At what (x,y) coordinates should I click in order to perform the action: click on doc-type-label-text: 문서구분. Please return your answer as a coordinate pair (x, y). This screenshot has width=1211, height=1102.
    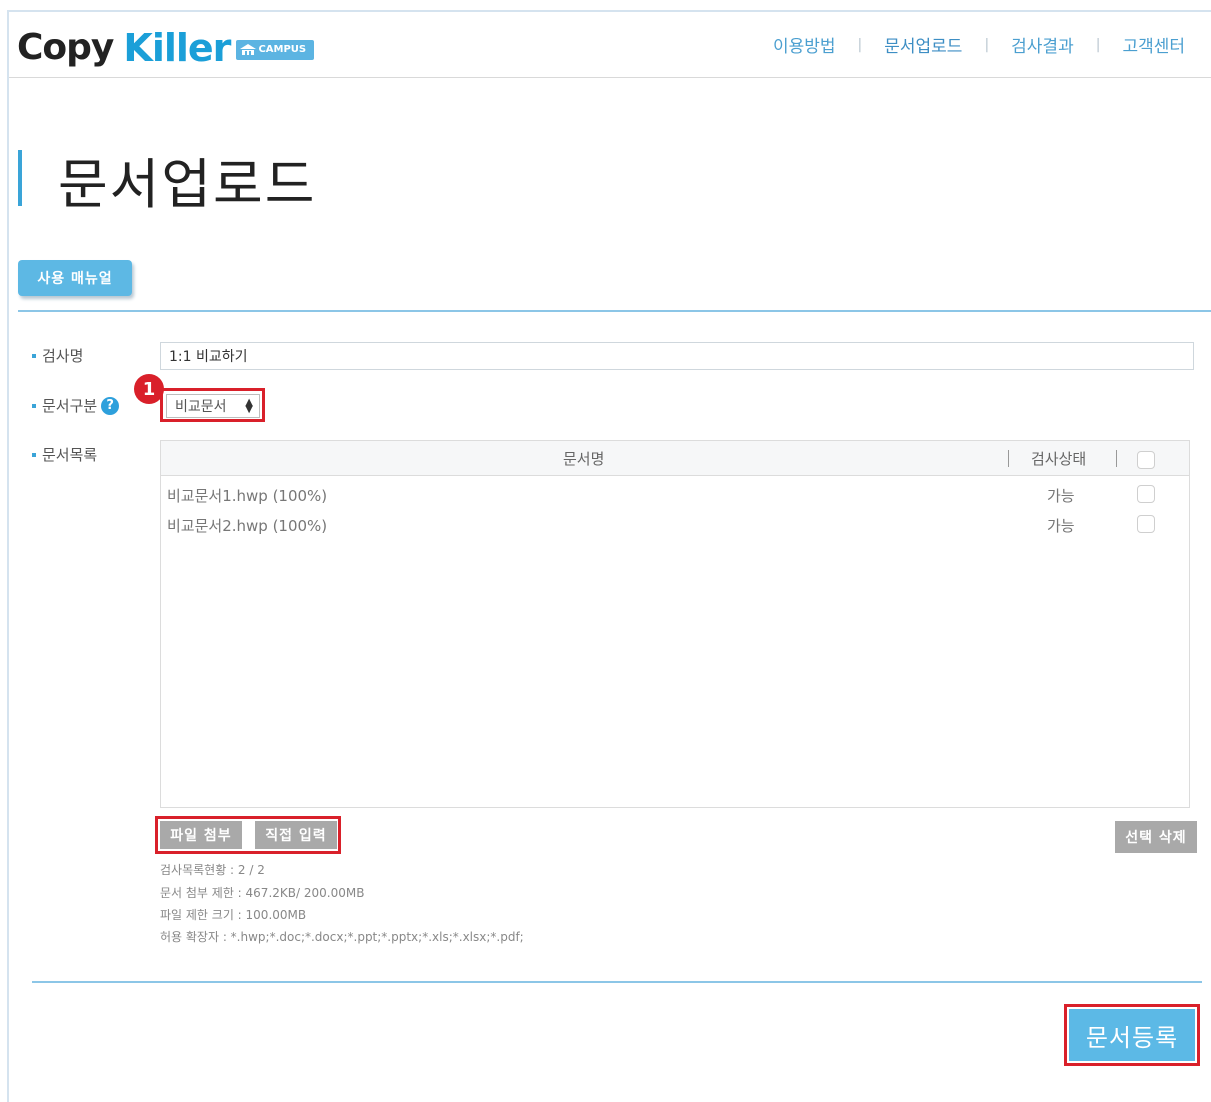
    Looking at the image, I should click on (70, 406).